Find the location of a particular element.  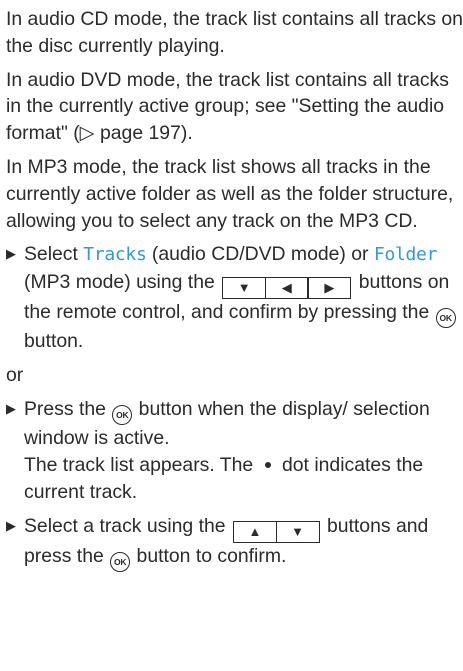

step-text: Press the is located at coordinates (68, 409).